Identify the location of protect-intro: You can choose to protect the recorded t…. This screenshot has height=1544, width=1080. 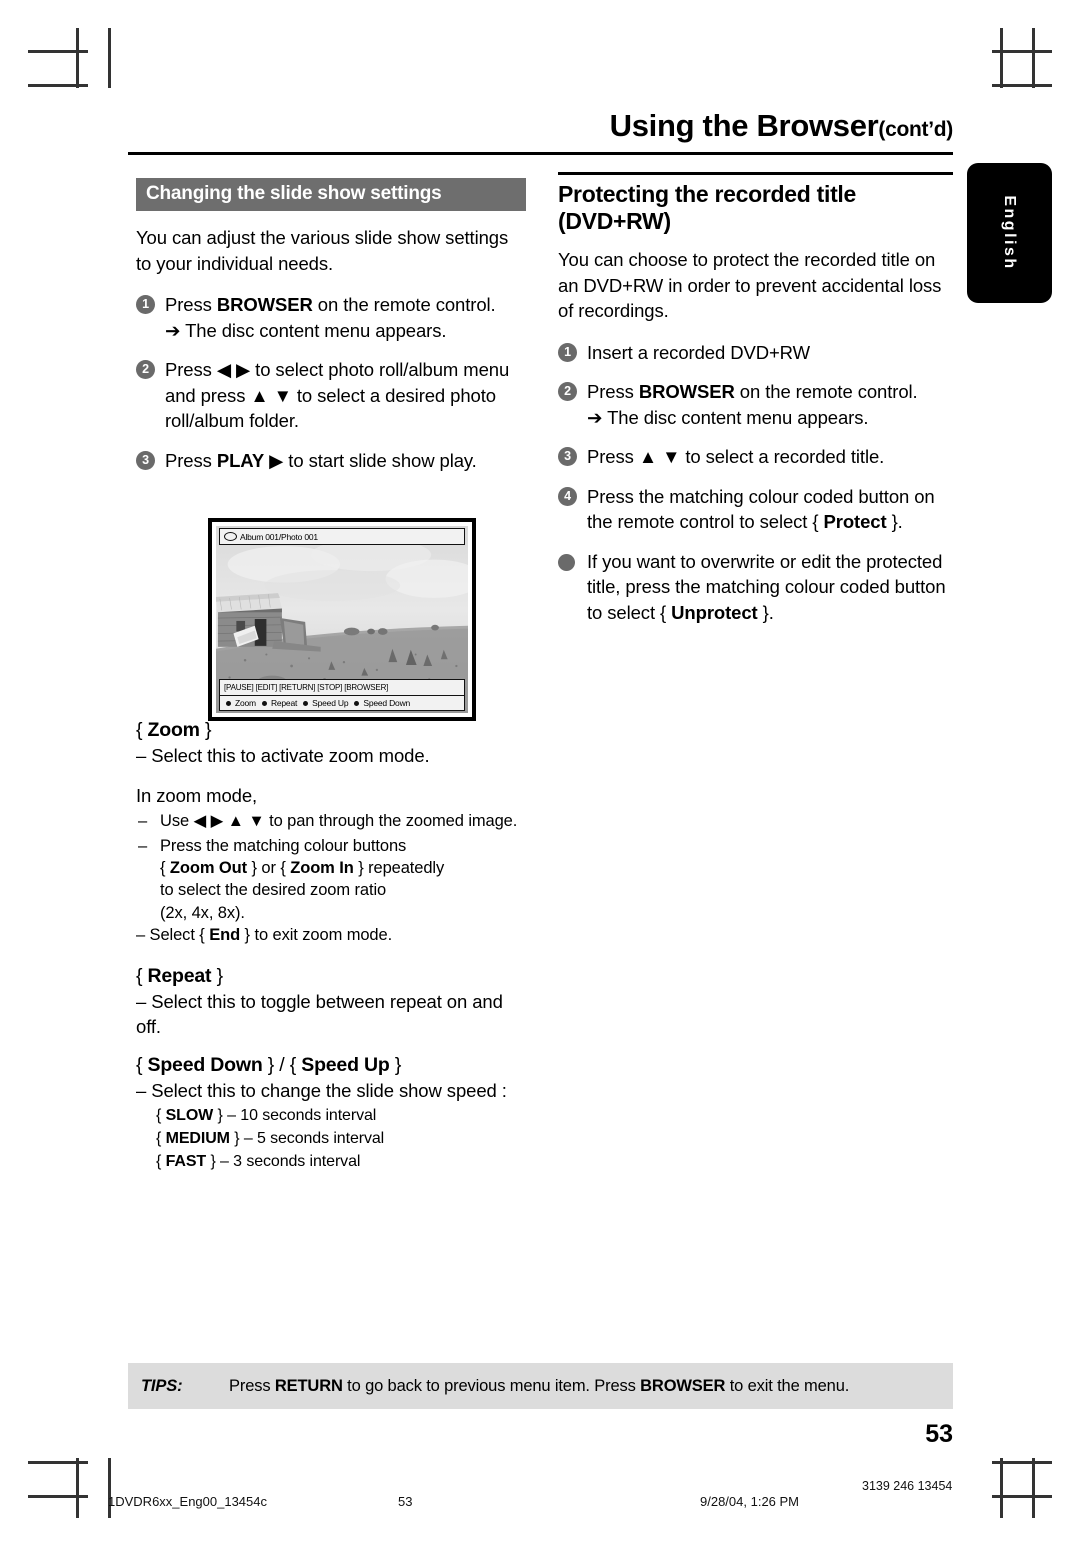
(750, 285).